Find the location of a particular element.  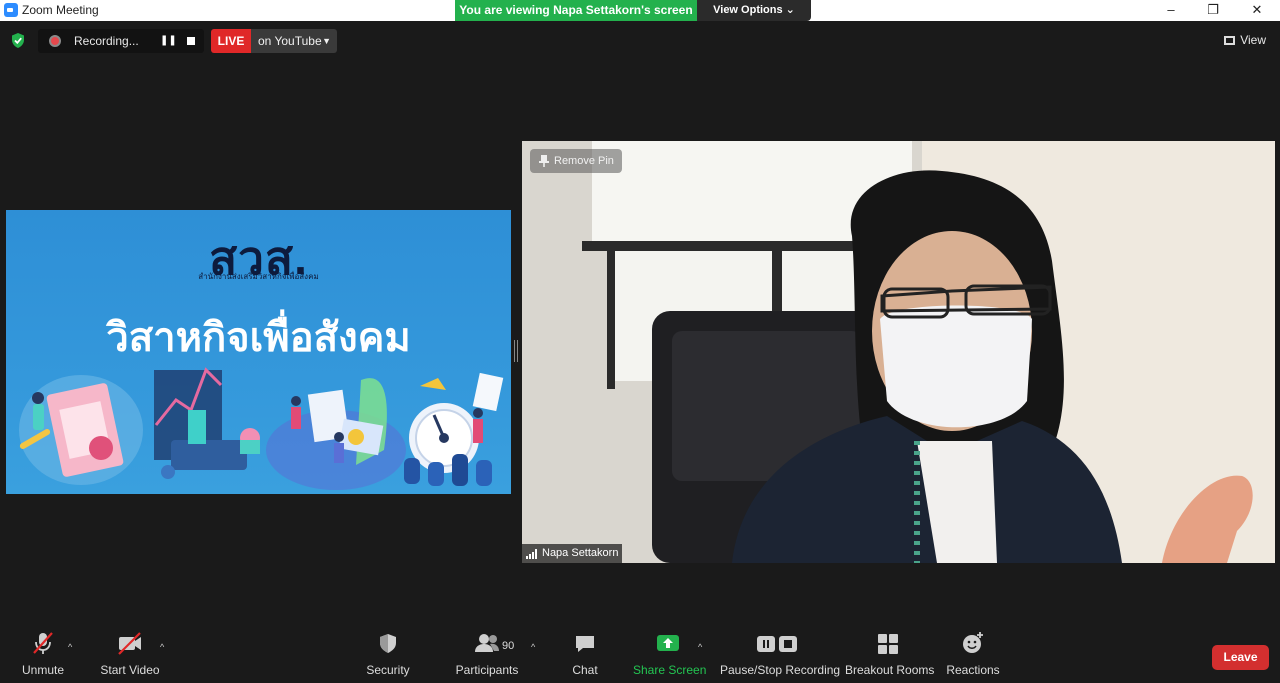

start-video-button: Start Video is located at coordinates (130, 653).